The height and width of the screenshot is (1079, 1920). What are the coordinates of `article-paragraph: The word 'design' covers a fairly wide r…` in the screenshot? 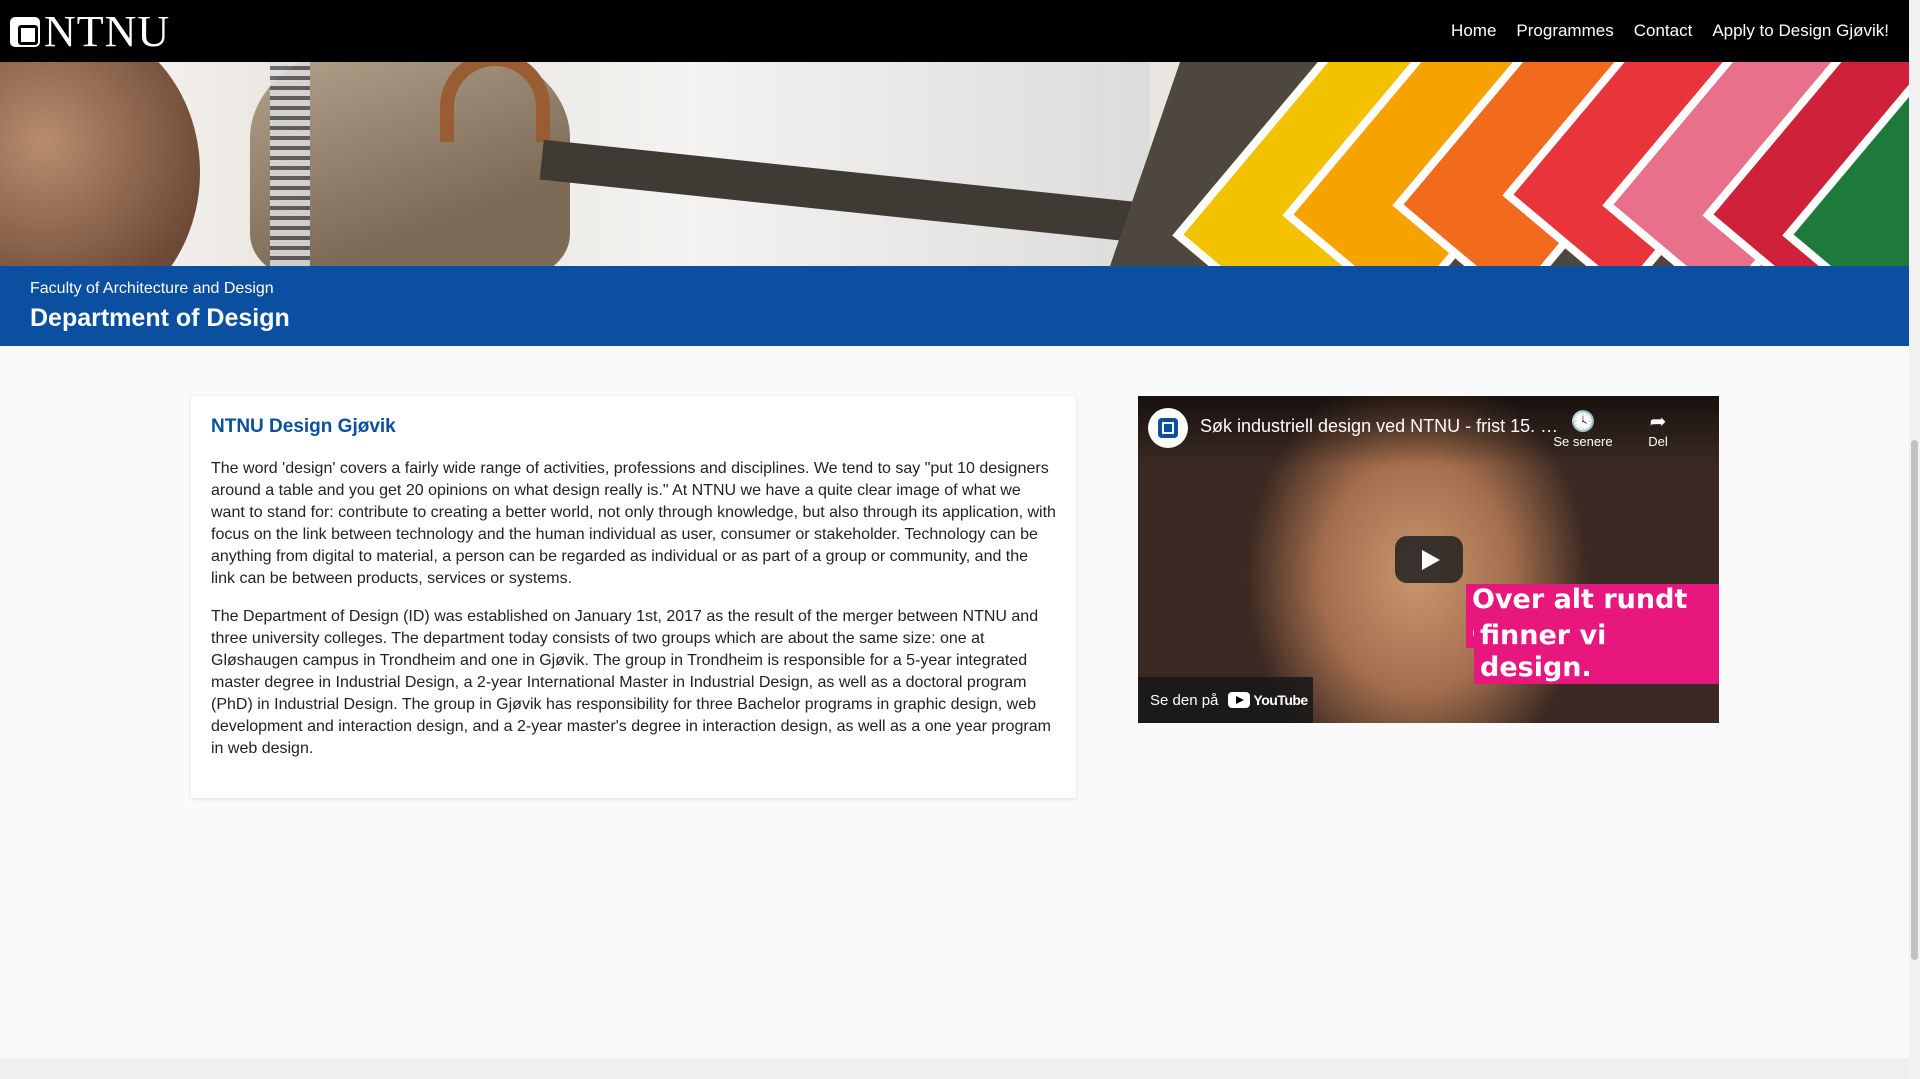 It's located at (633, 523).